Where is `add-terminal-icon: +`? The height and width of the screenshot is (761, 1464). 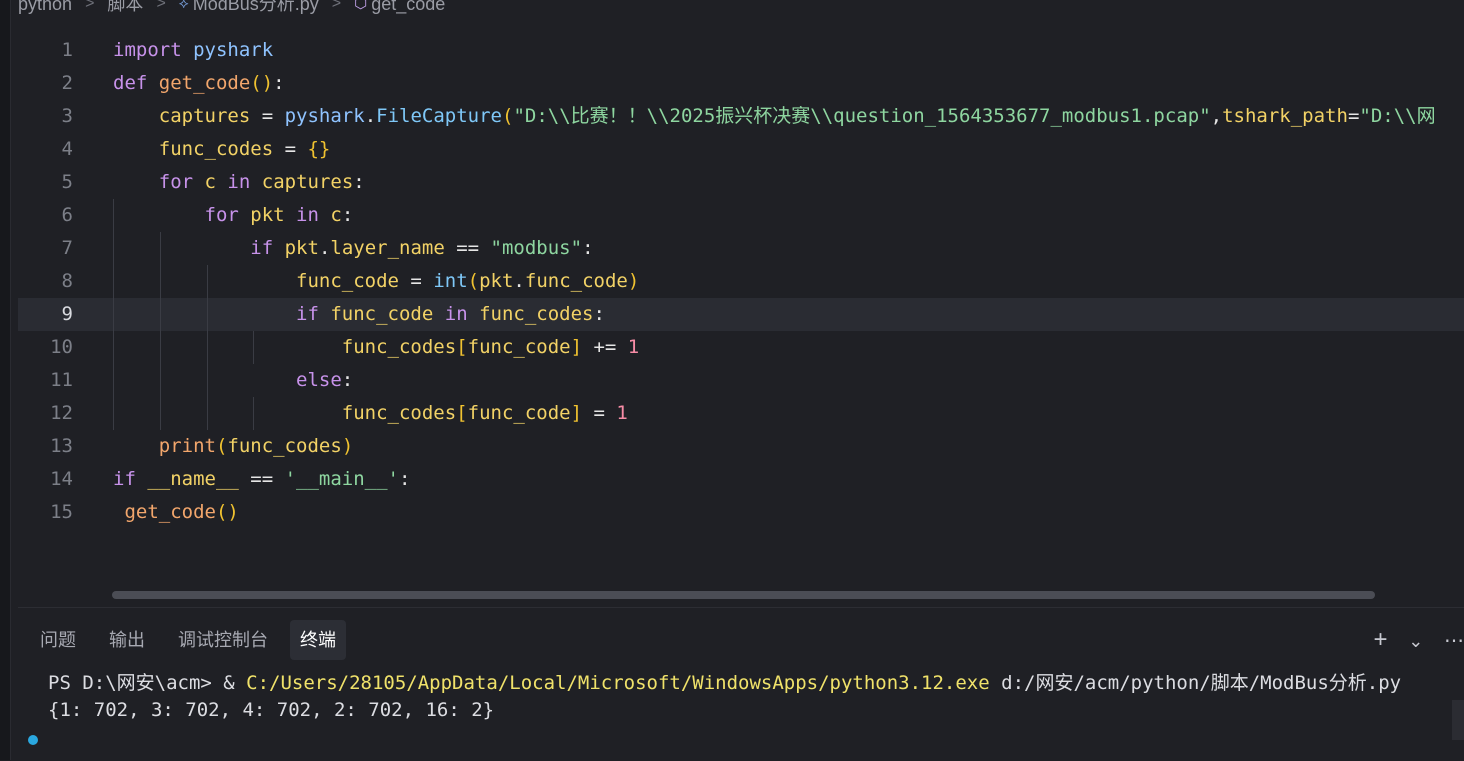 add-terminal-icon: + is located at coordinates (1381, 640).